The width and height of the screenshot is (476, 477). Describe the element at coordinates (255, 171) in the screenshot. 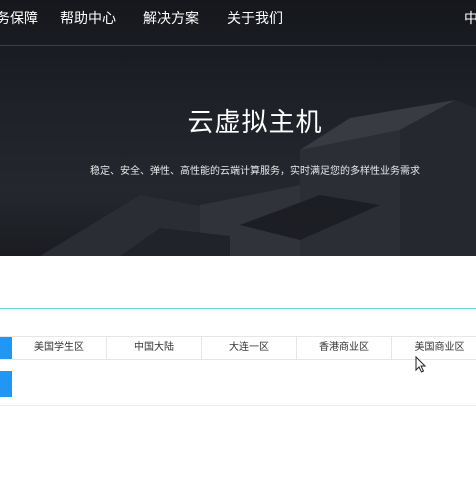

I see `hero-subtitle: 稳定、安全、弹性、高性能的云端计算服务，实时满足您的多样性业务需求` at that location.